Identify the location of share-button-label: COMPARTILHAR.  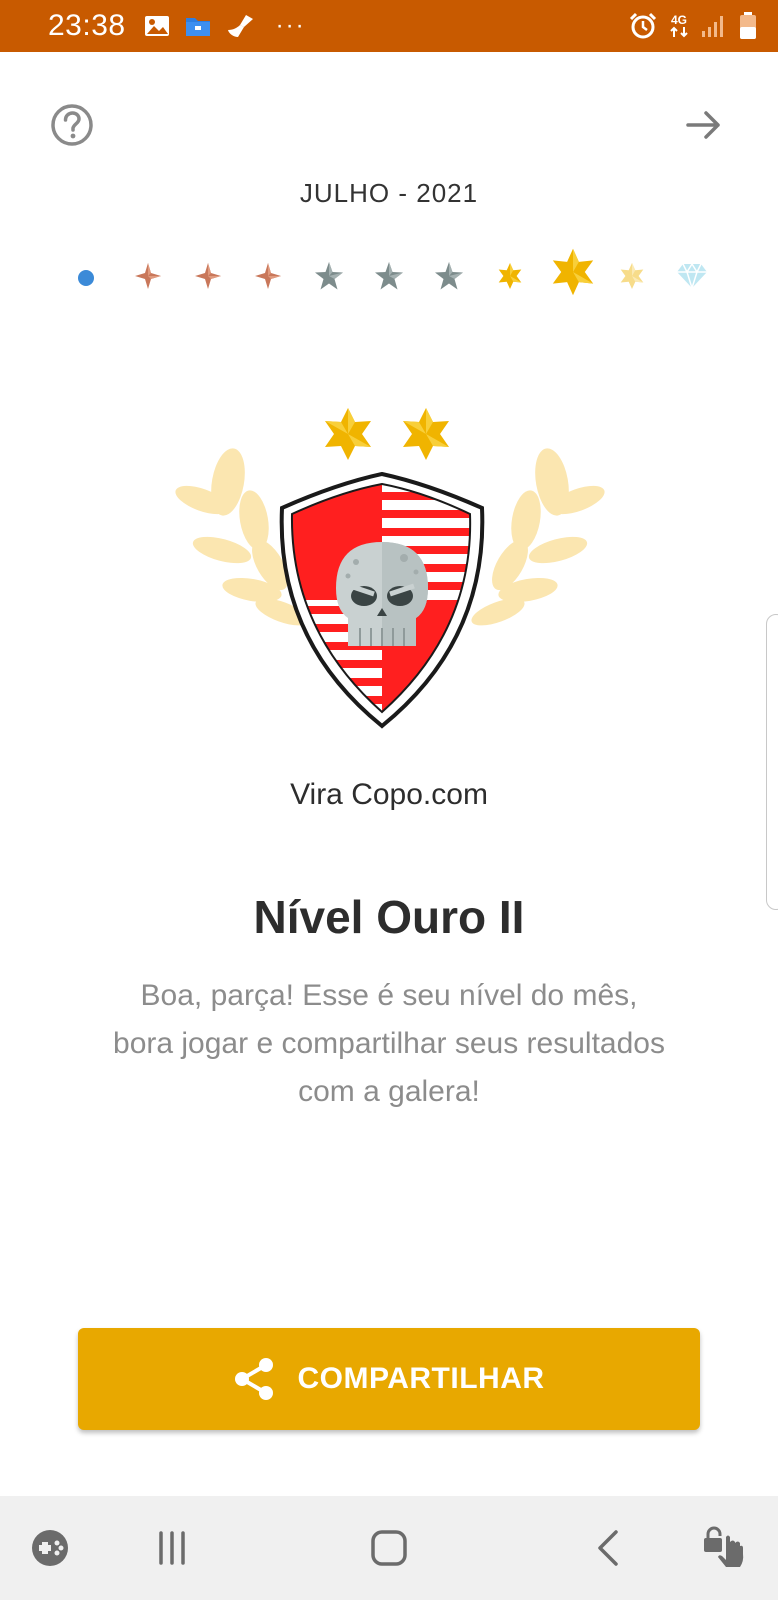
(421, 1378).